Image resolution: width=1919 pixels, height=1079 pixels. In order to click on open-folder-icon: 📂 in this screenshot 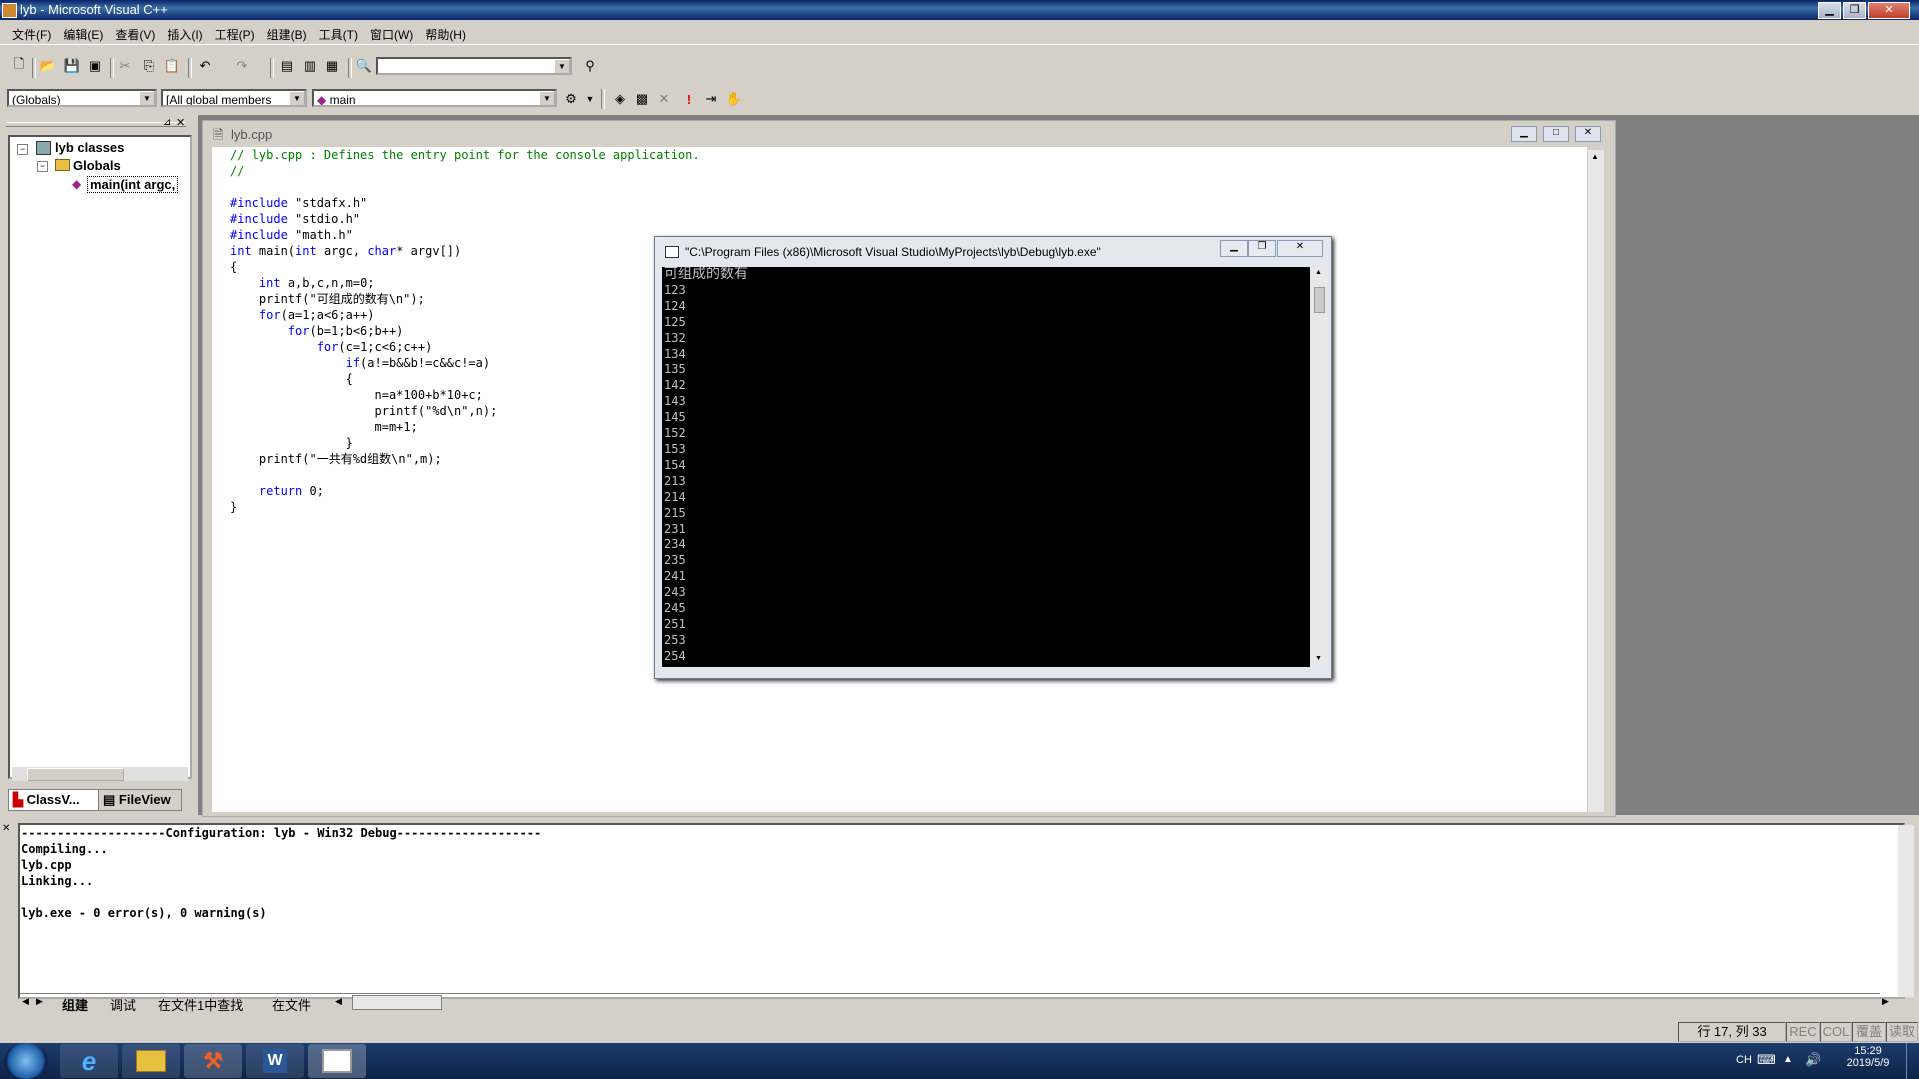, I will do `click(48, 66)`.